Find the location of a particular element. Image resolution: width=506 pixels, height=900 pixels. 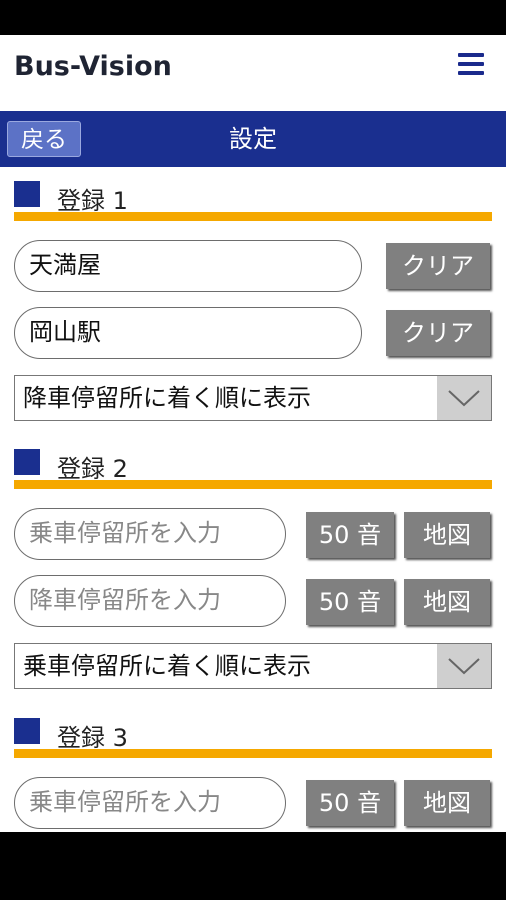

title-bar: 設定 戻る is located at coordinates (253, 139).